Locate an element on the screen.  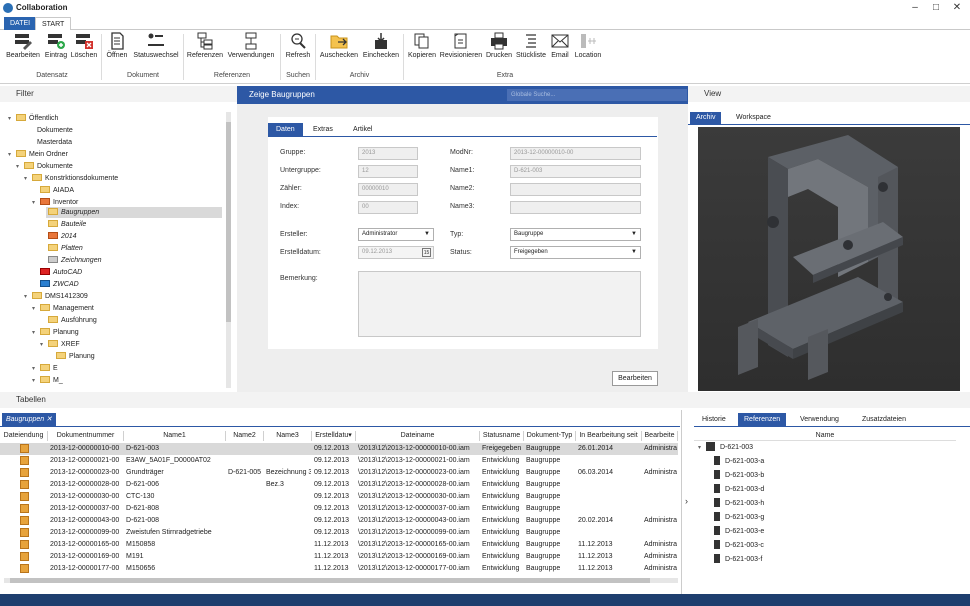
revisionieren-button: Revisionieren is located at coordinates (461, 48).